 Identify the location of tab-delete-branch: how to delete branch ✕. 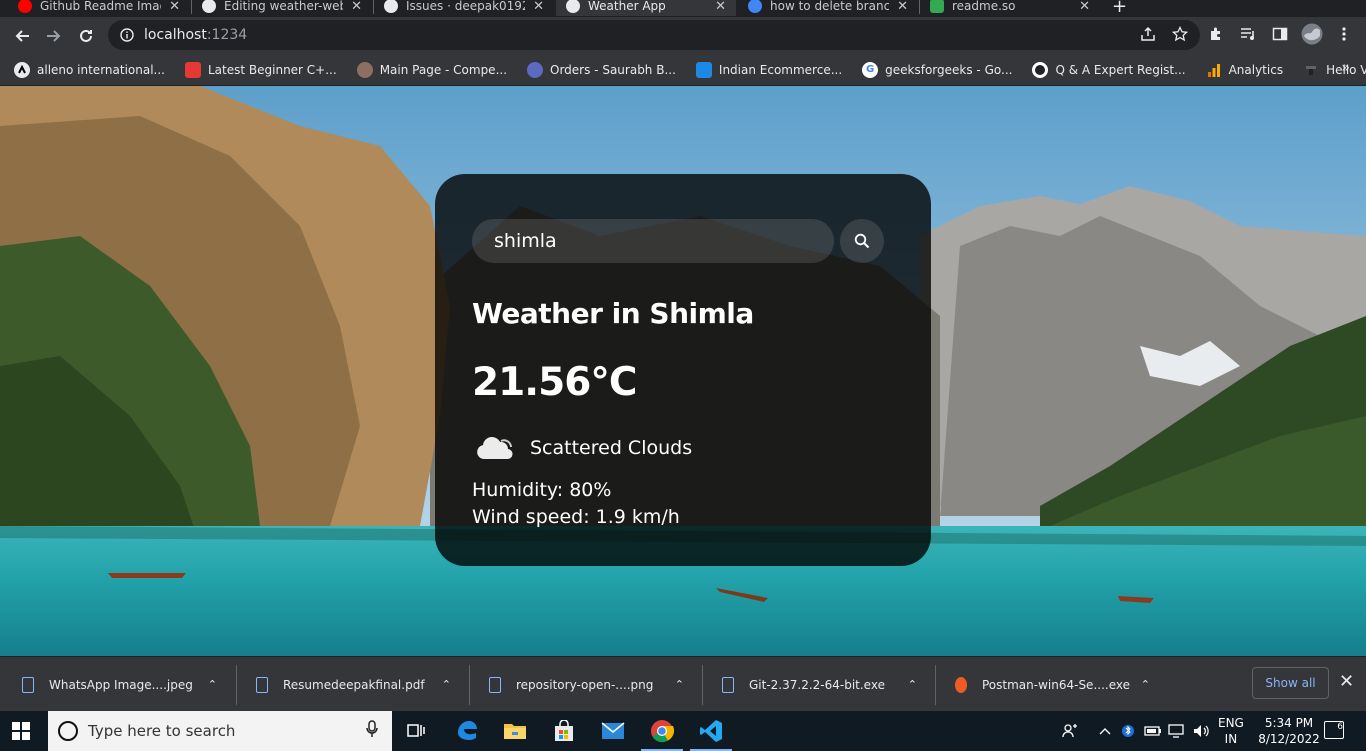
(828, 8).